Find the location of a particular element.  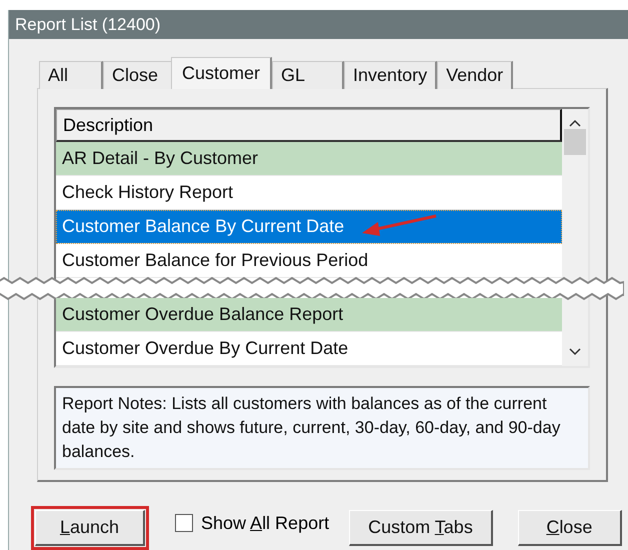

column-header: Description is located at coordinates (309, 125).